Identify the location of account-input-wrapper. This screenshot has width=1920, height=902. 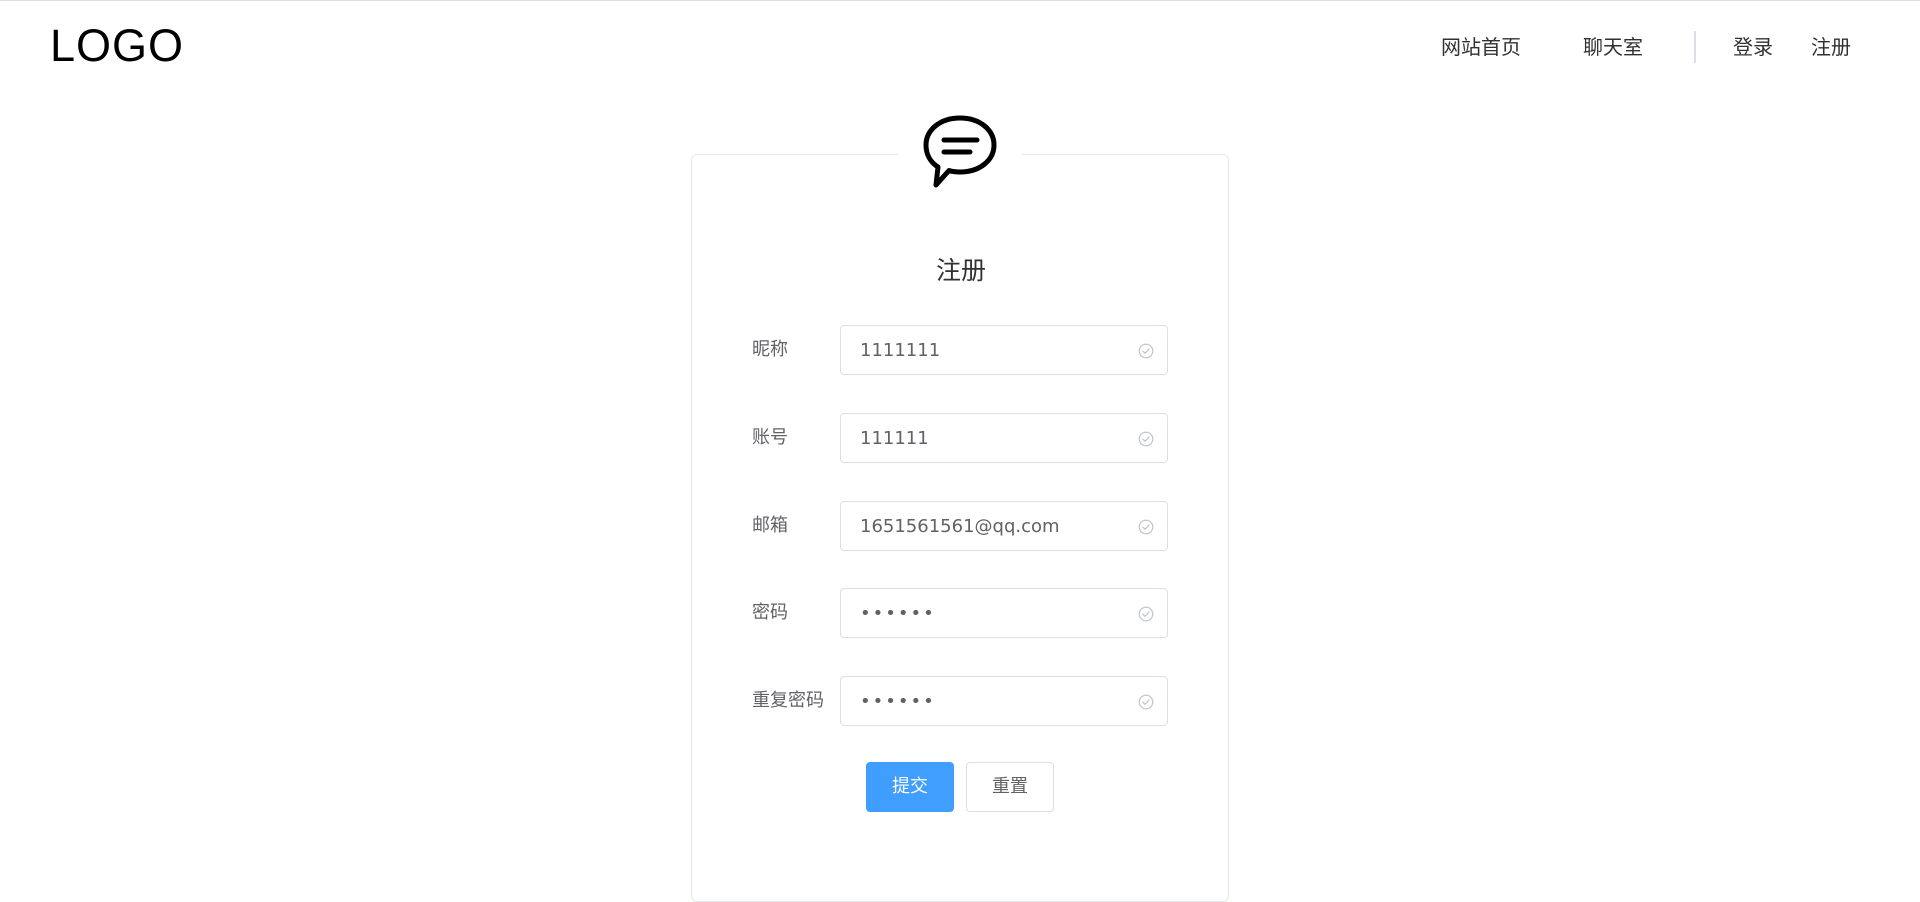
(1004, 438).